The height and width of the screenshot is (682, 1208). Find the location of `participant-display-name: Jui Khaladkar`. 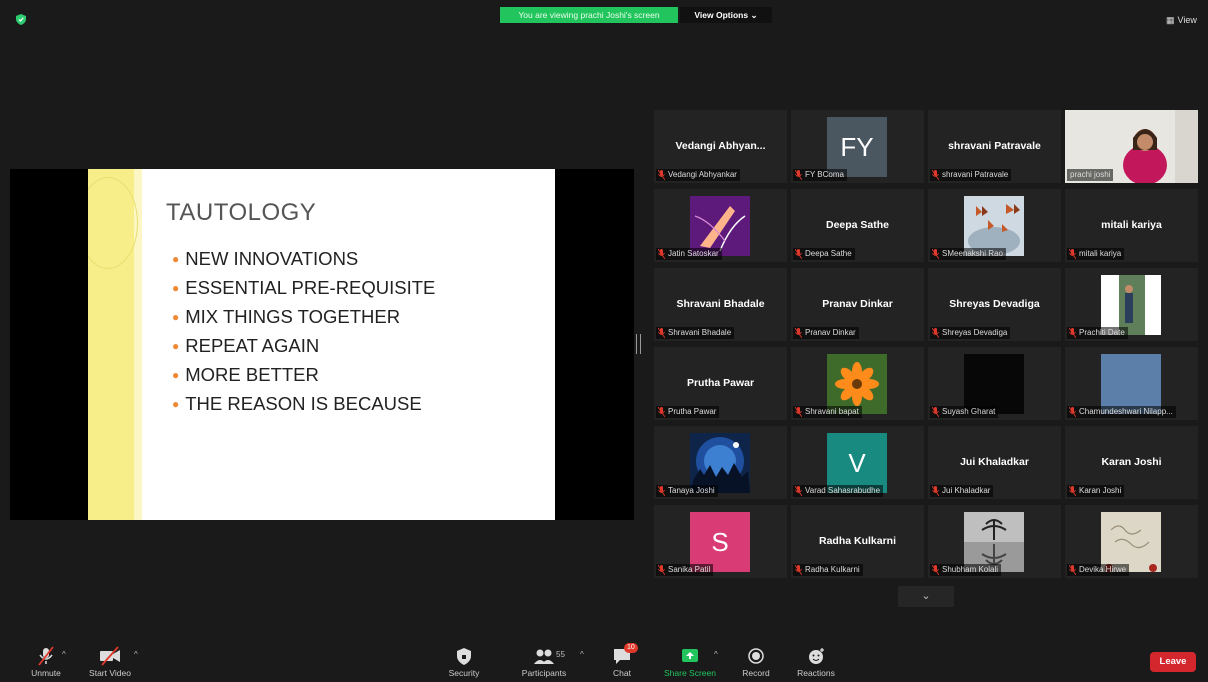

participant-display-name: Jui Khaladkar is located at coordinates (994, 462).